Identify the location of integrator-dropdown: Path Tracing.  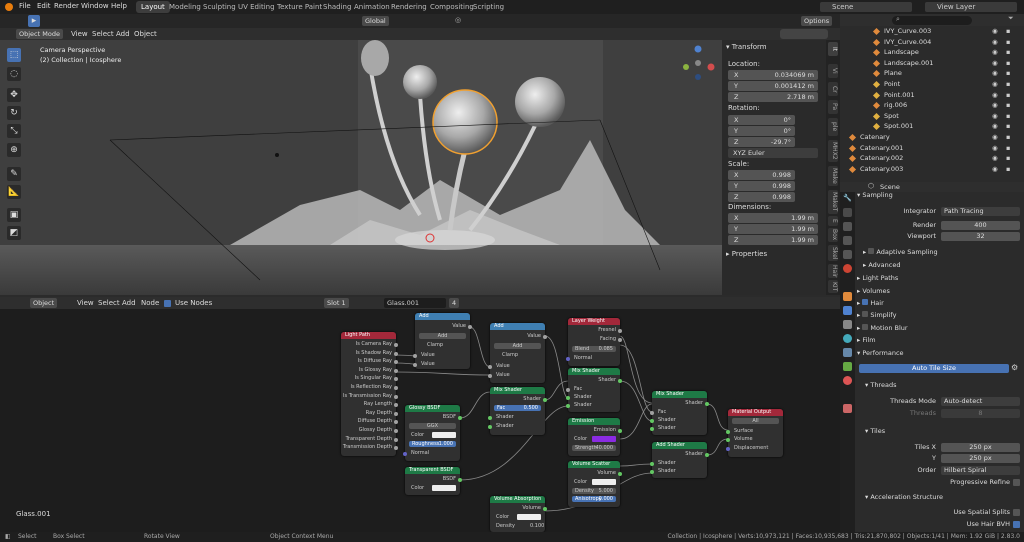
(980, 211).